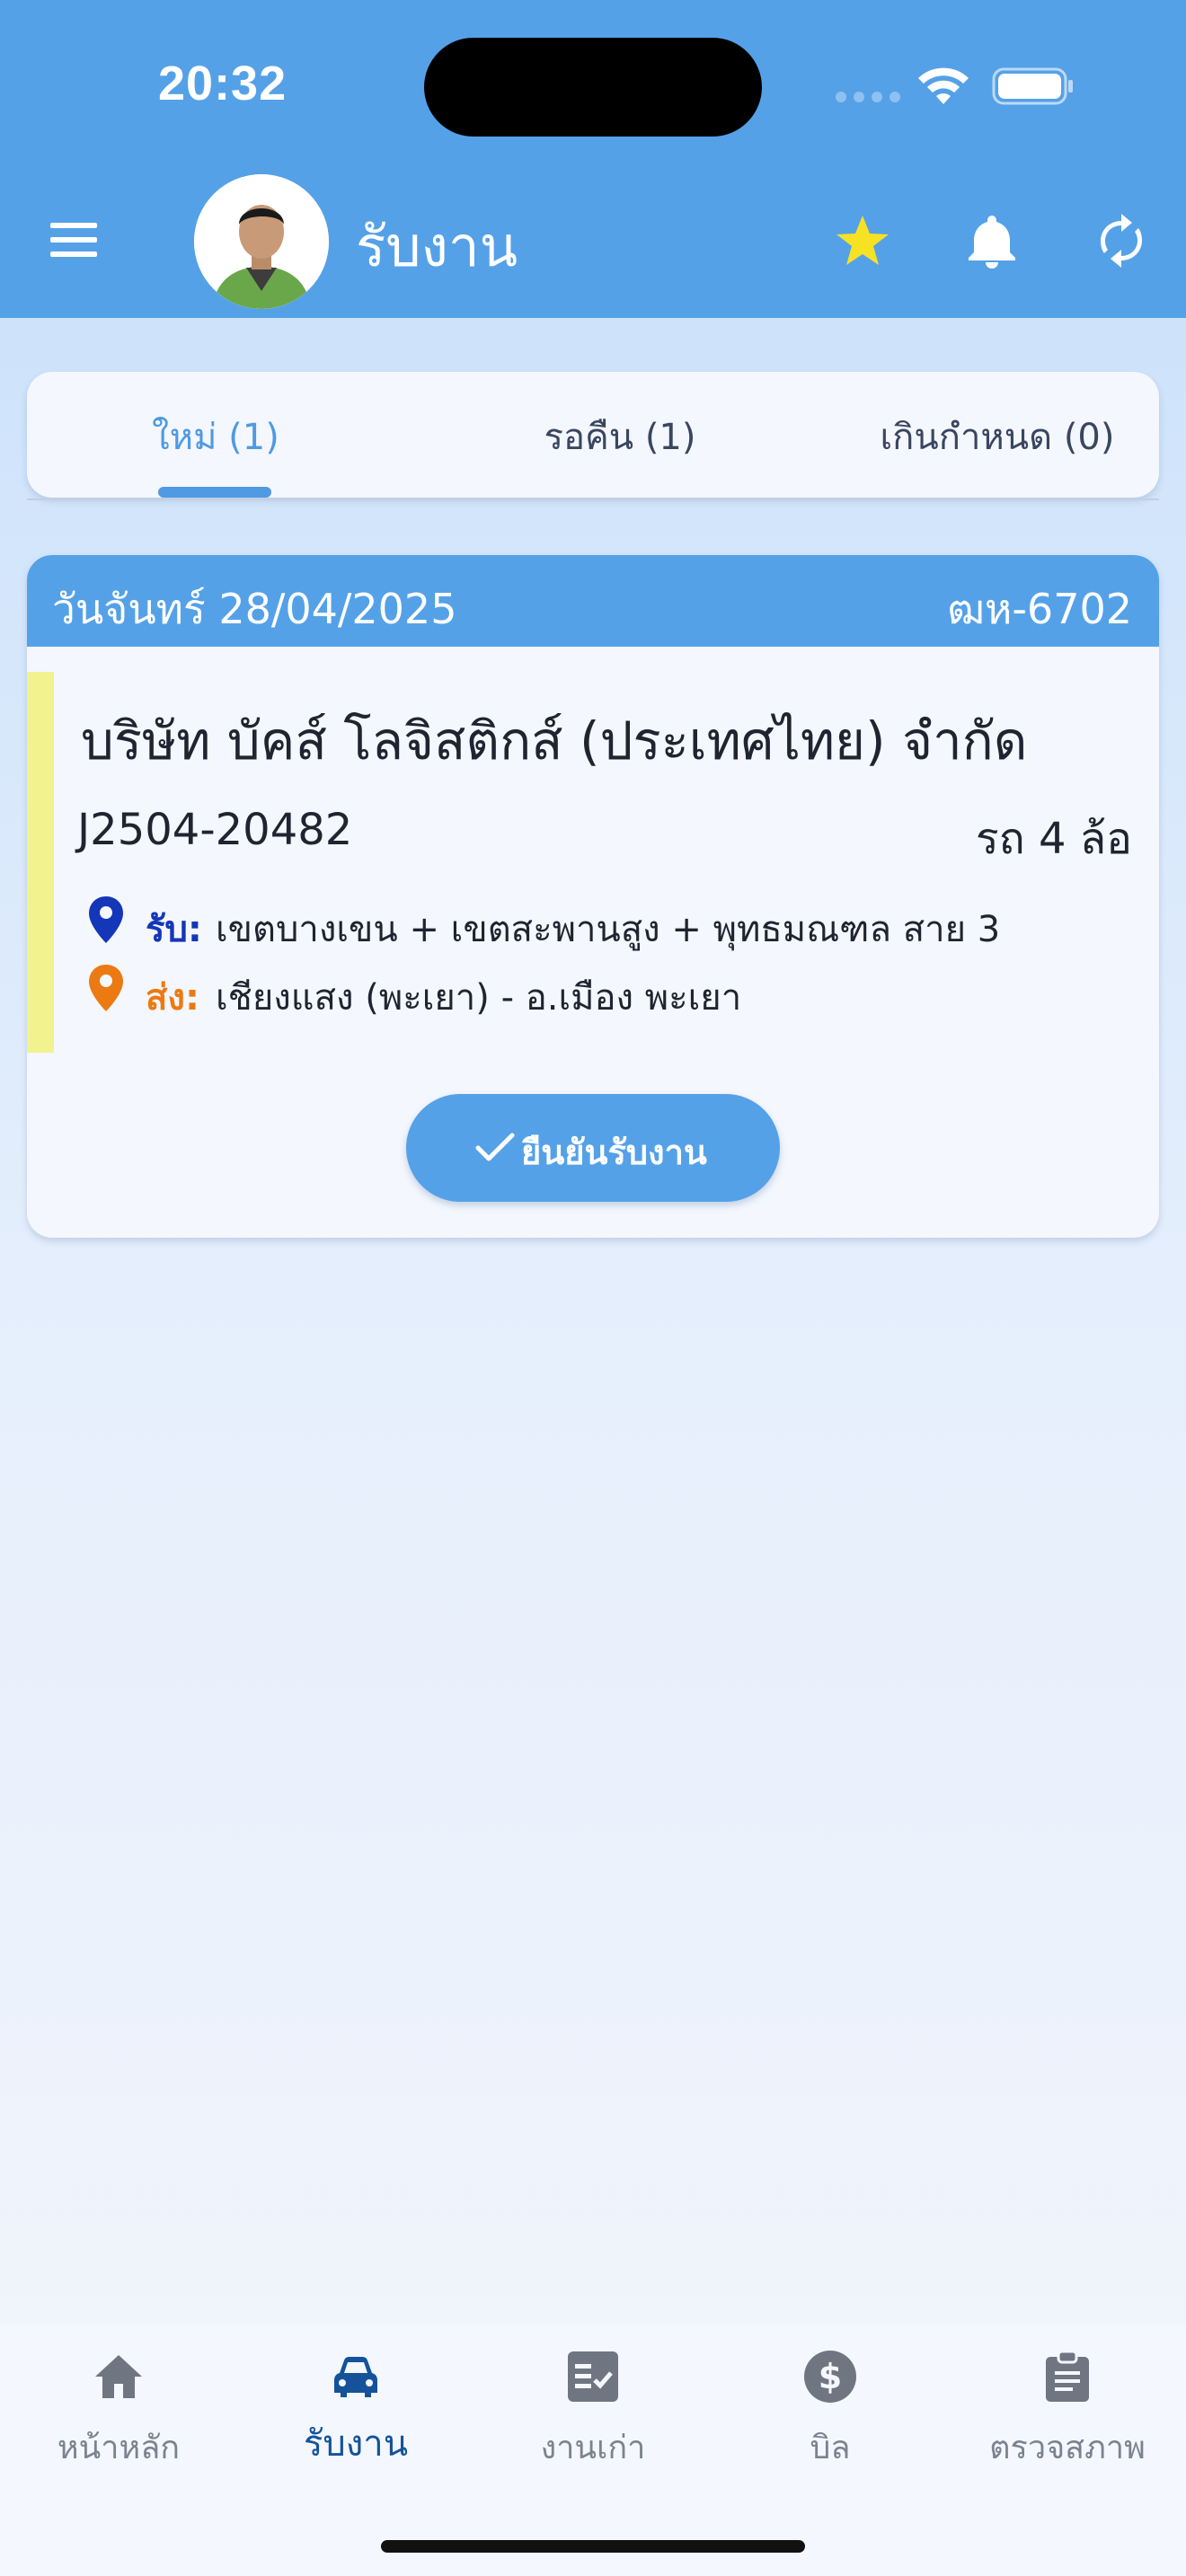 The image size is (1186, 2576). What do you see at coordinates (118, 2376) in the screenshot?
I see `home-icon` at bounding box center [118, 2376].